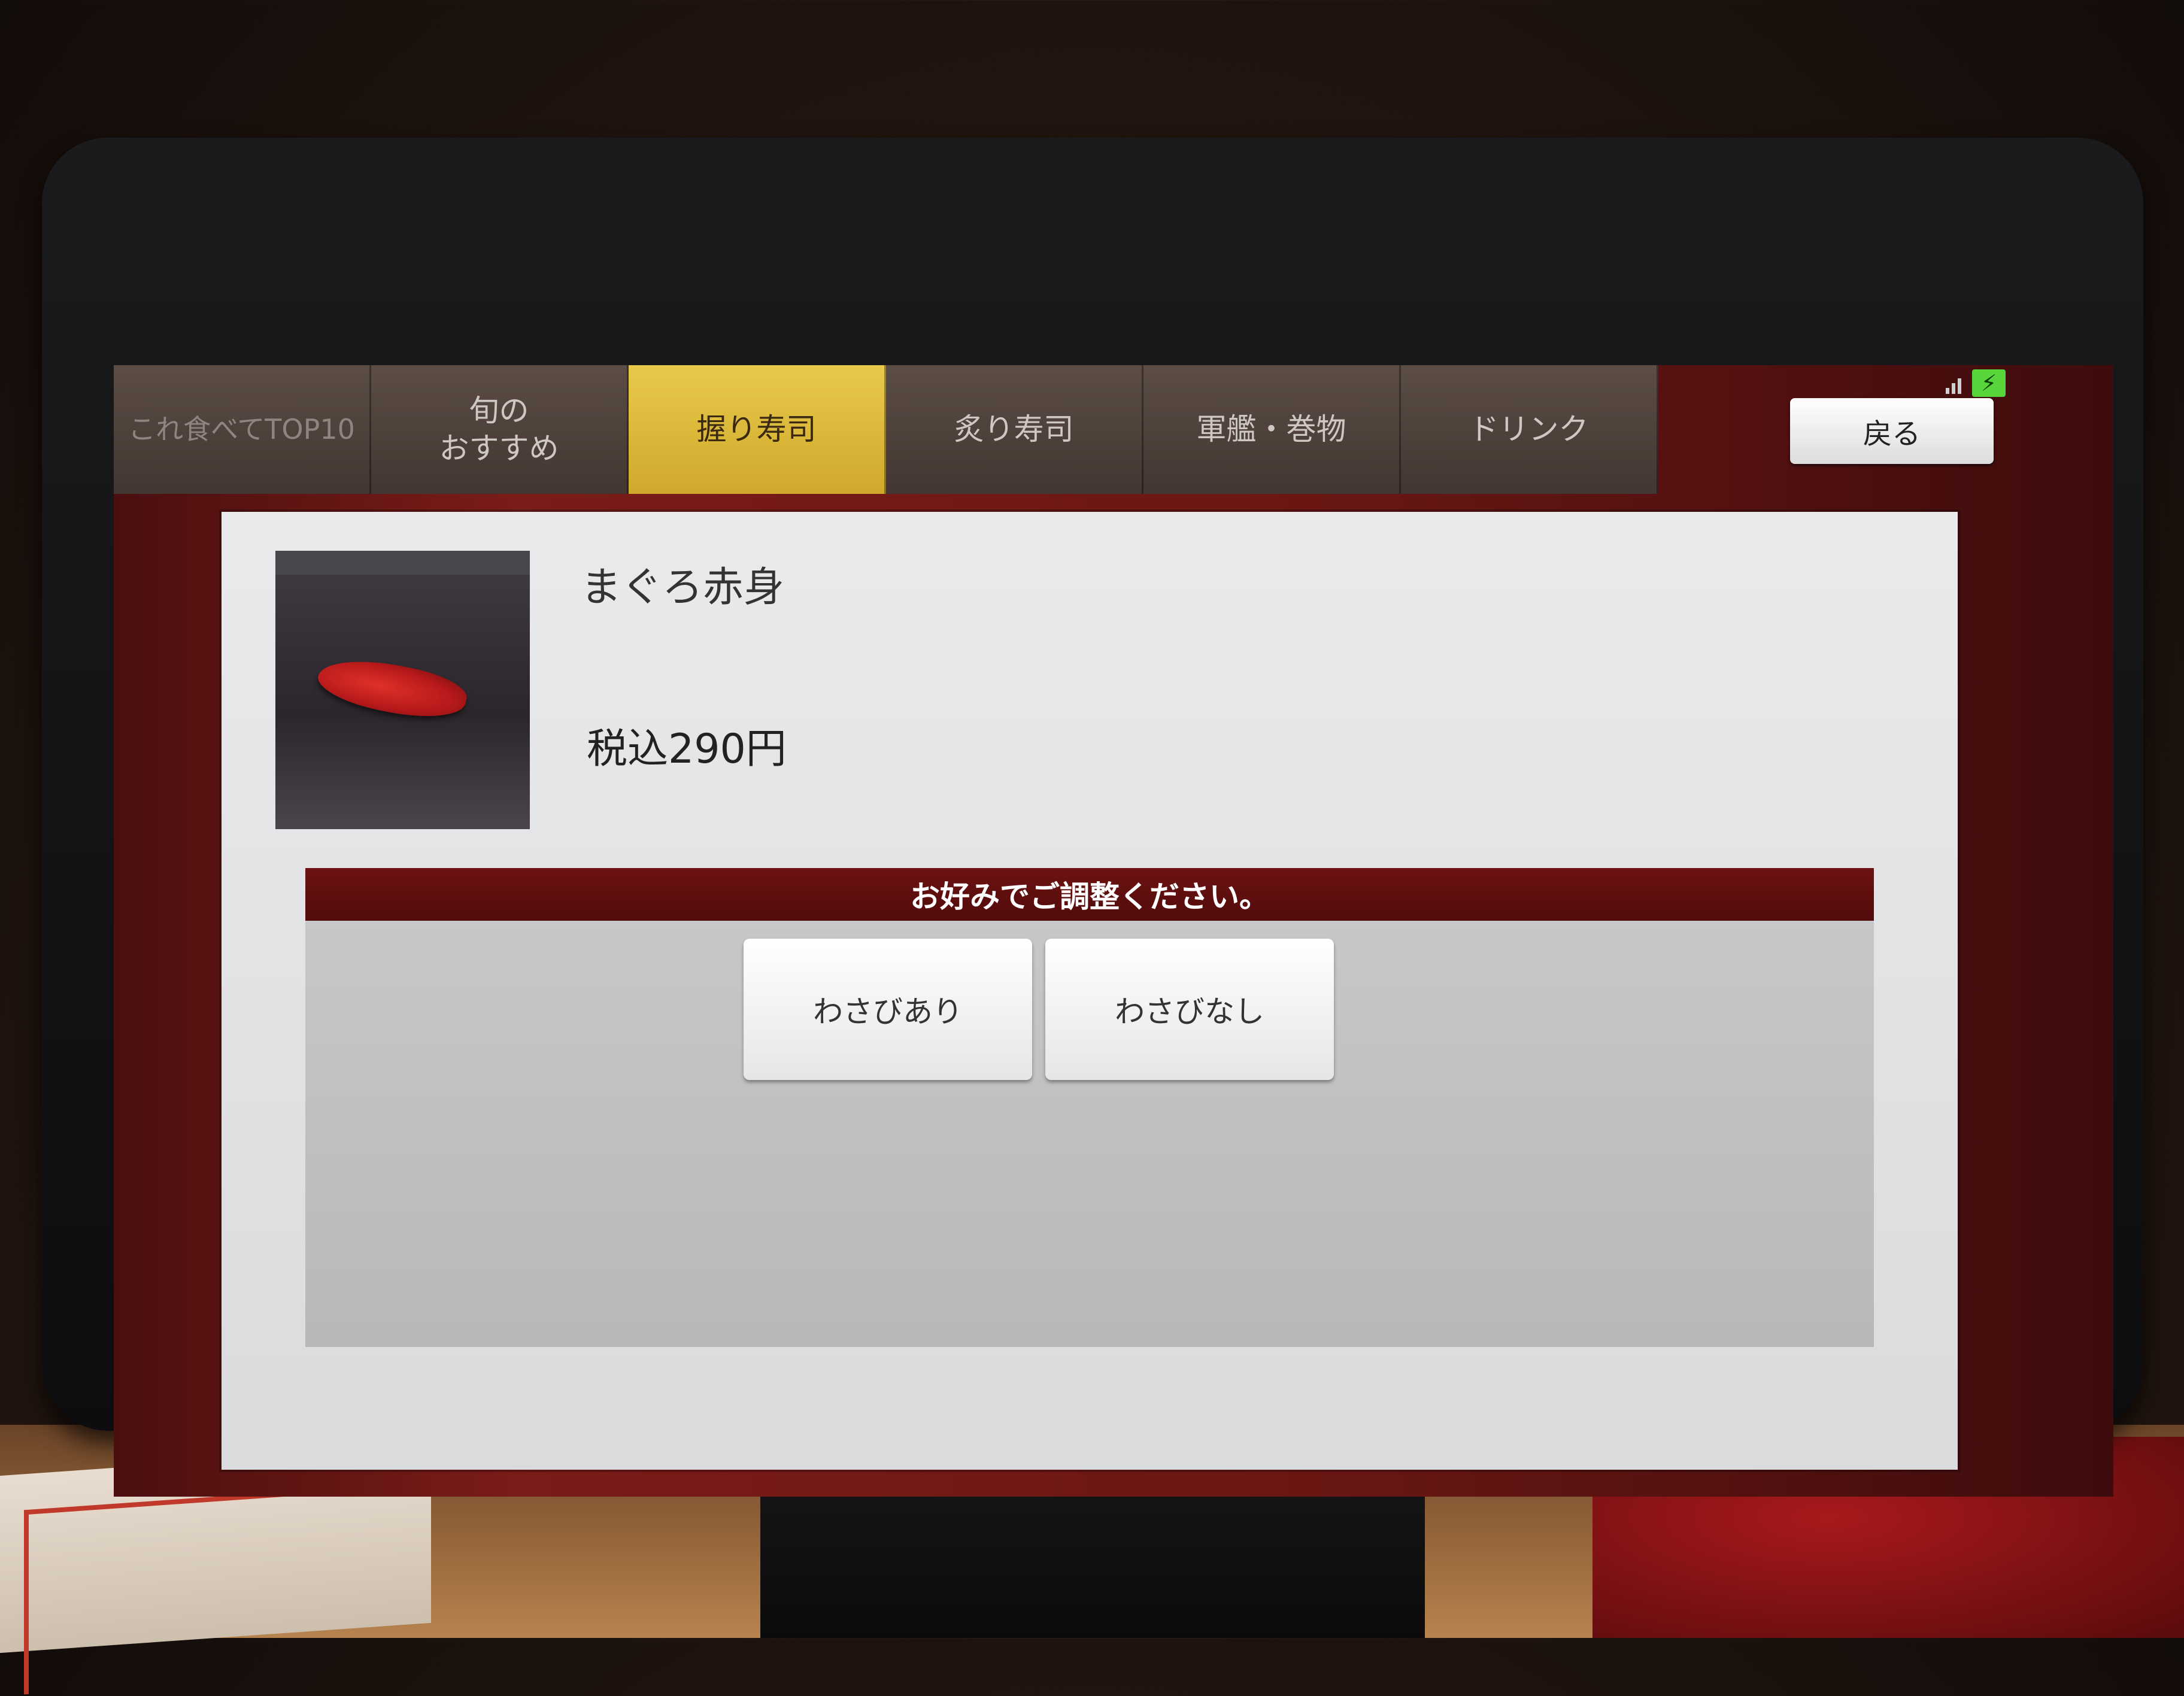 The width and height of the screenshot is (2184, 1696). Describe the element at coordinates (687, 749) in the screenshot. I see `item-price: 税込290円` at that location.